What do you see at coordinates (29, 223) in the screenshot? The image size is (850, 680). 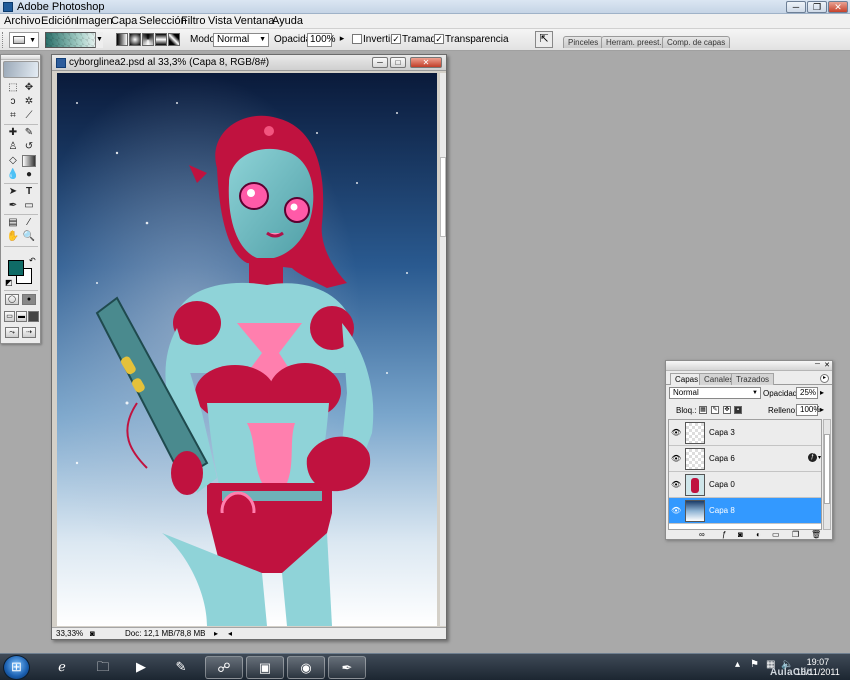 I see `eyedropper-tool-icon: ⁄` at bounding box center [29, 223].